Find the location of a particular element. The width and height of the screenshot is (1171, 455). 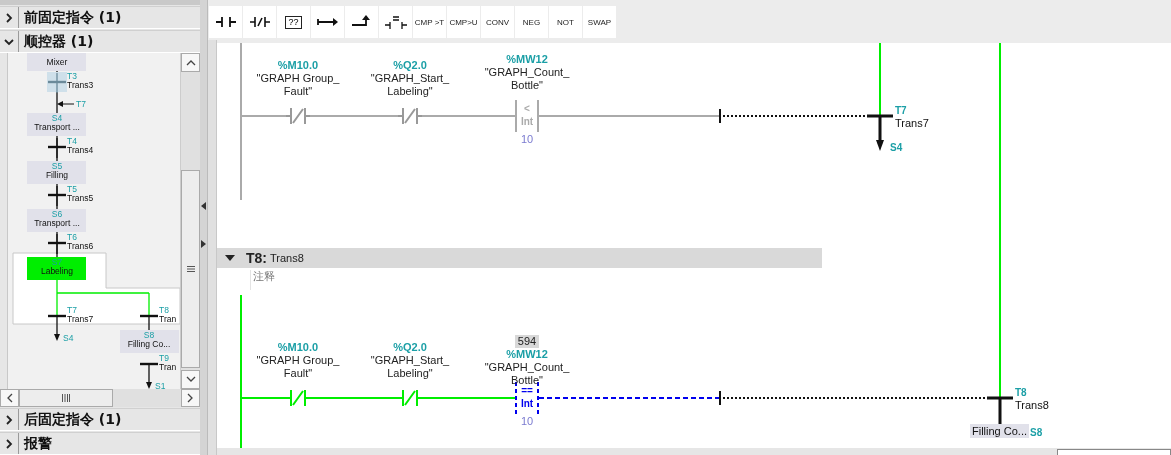

transition-number: T7 is located at coordinates (901, 111).